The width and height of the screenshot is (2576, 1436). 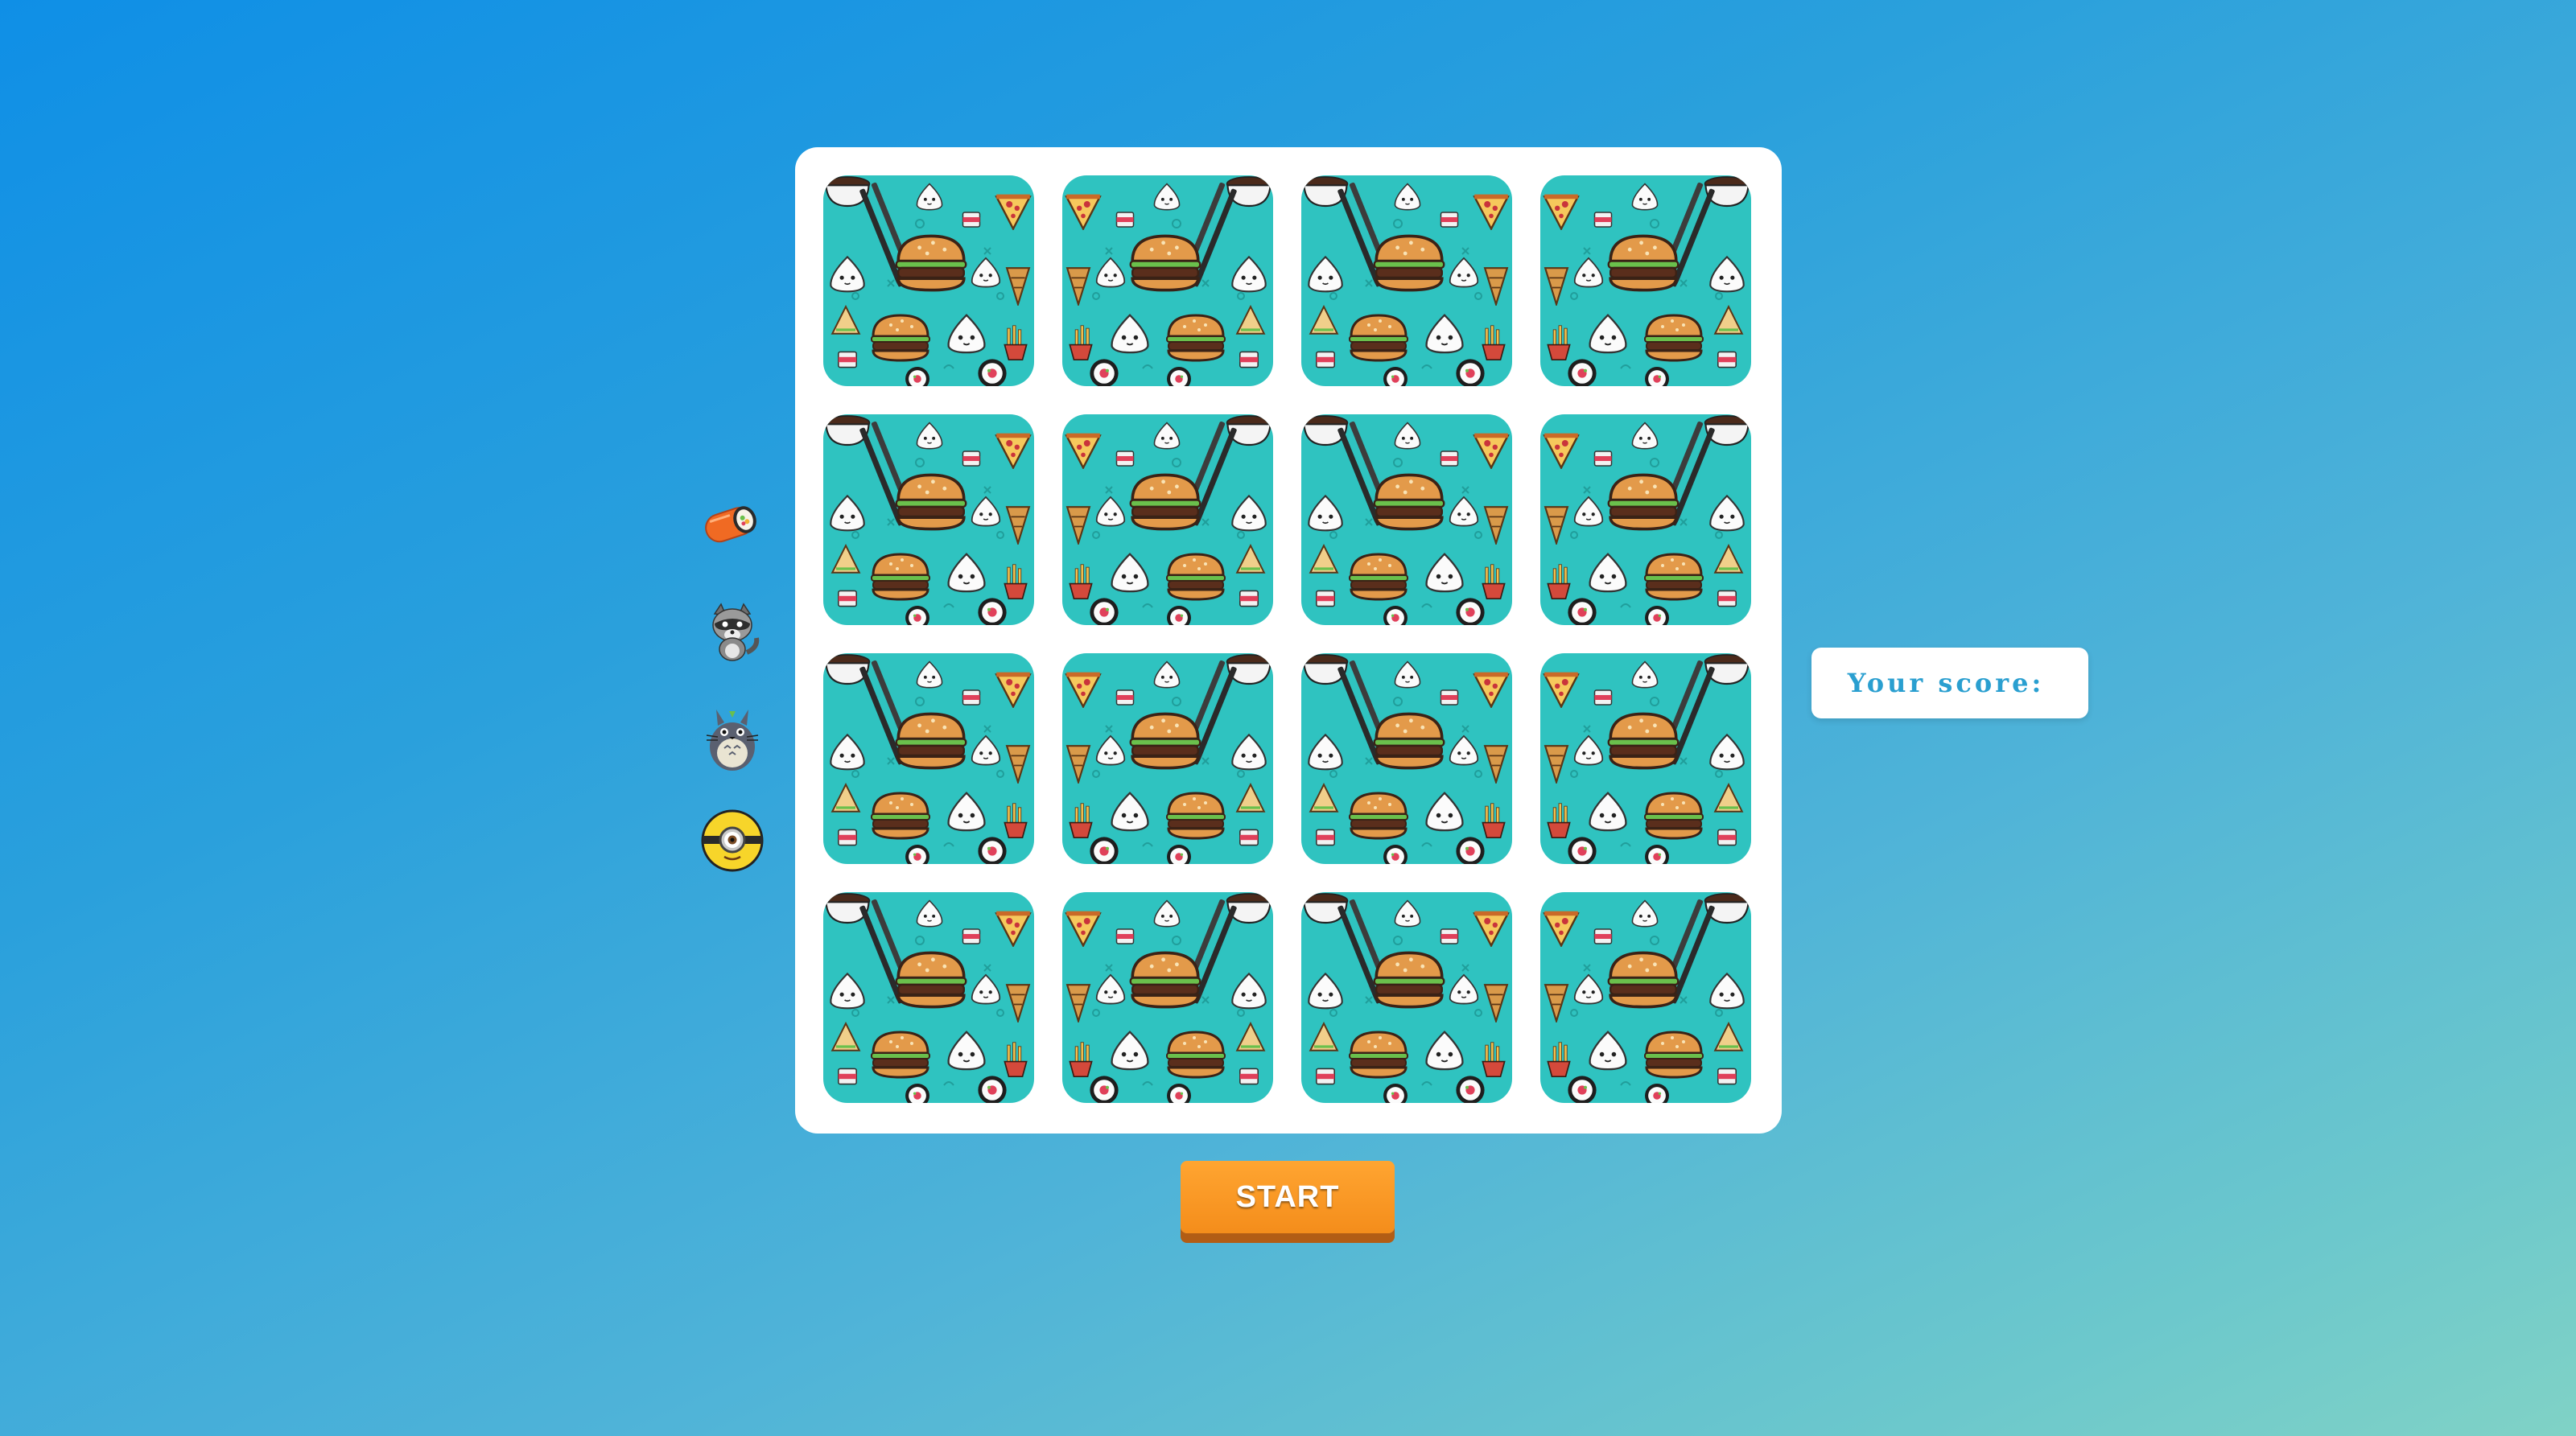 I want to click on totoro-icon, so click(x=732, y=740).